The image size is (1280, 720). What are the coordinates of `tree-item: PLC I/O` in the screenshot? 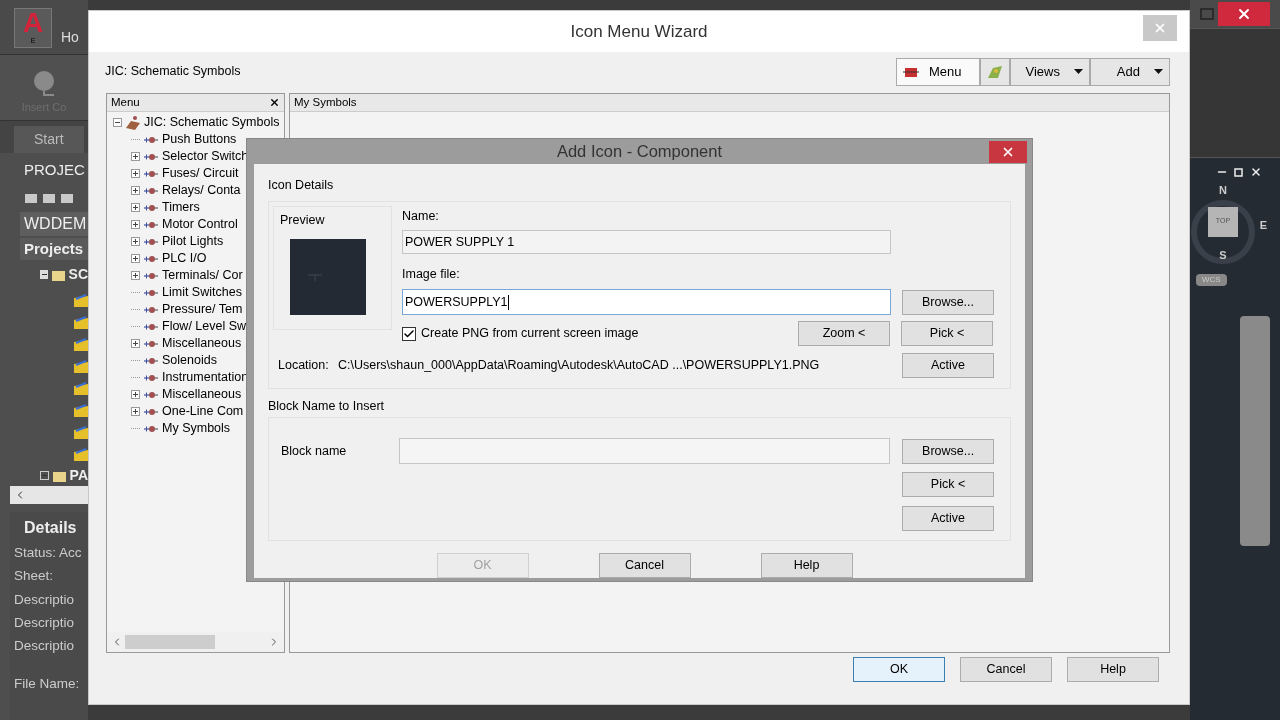 It's located at (184, 259).